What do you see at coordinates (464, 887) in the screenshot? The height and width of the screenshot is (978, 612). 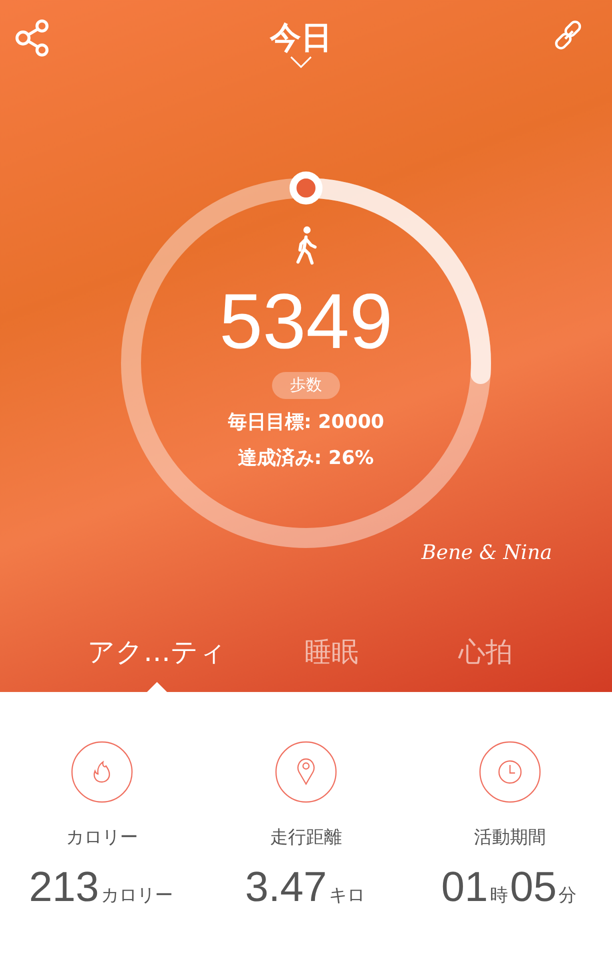 I see `stat-value: 01` at bounding box center [464, 887].